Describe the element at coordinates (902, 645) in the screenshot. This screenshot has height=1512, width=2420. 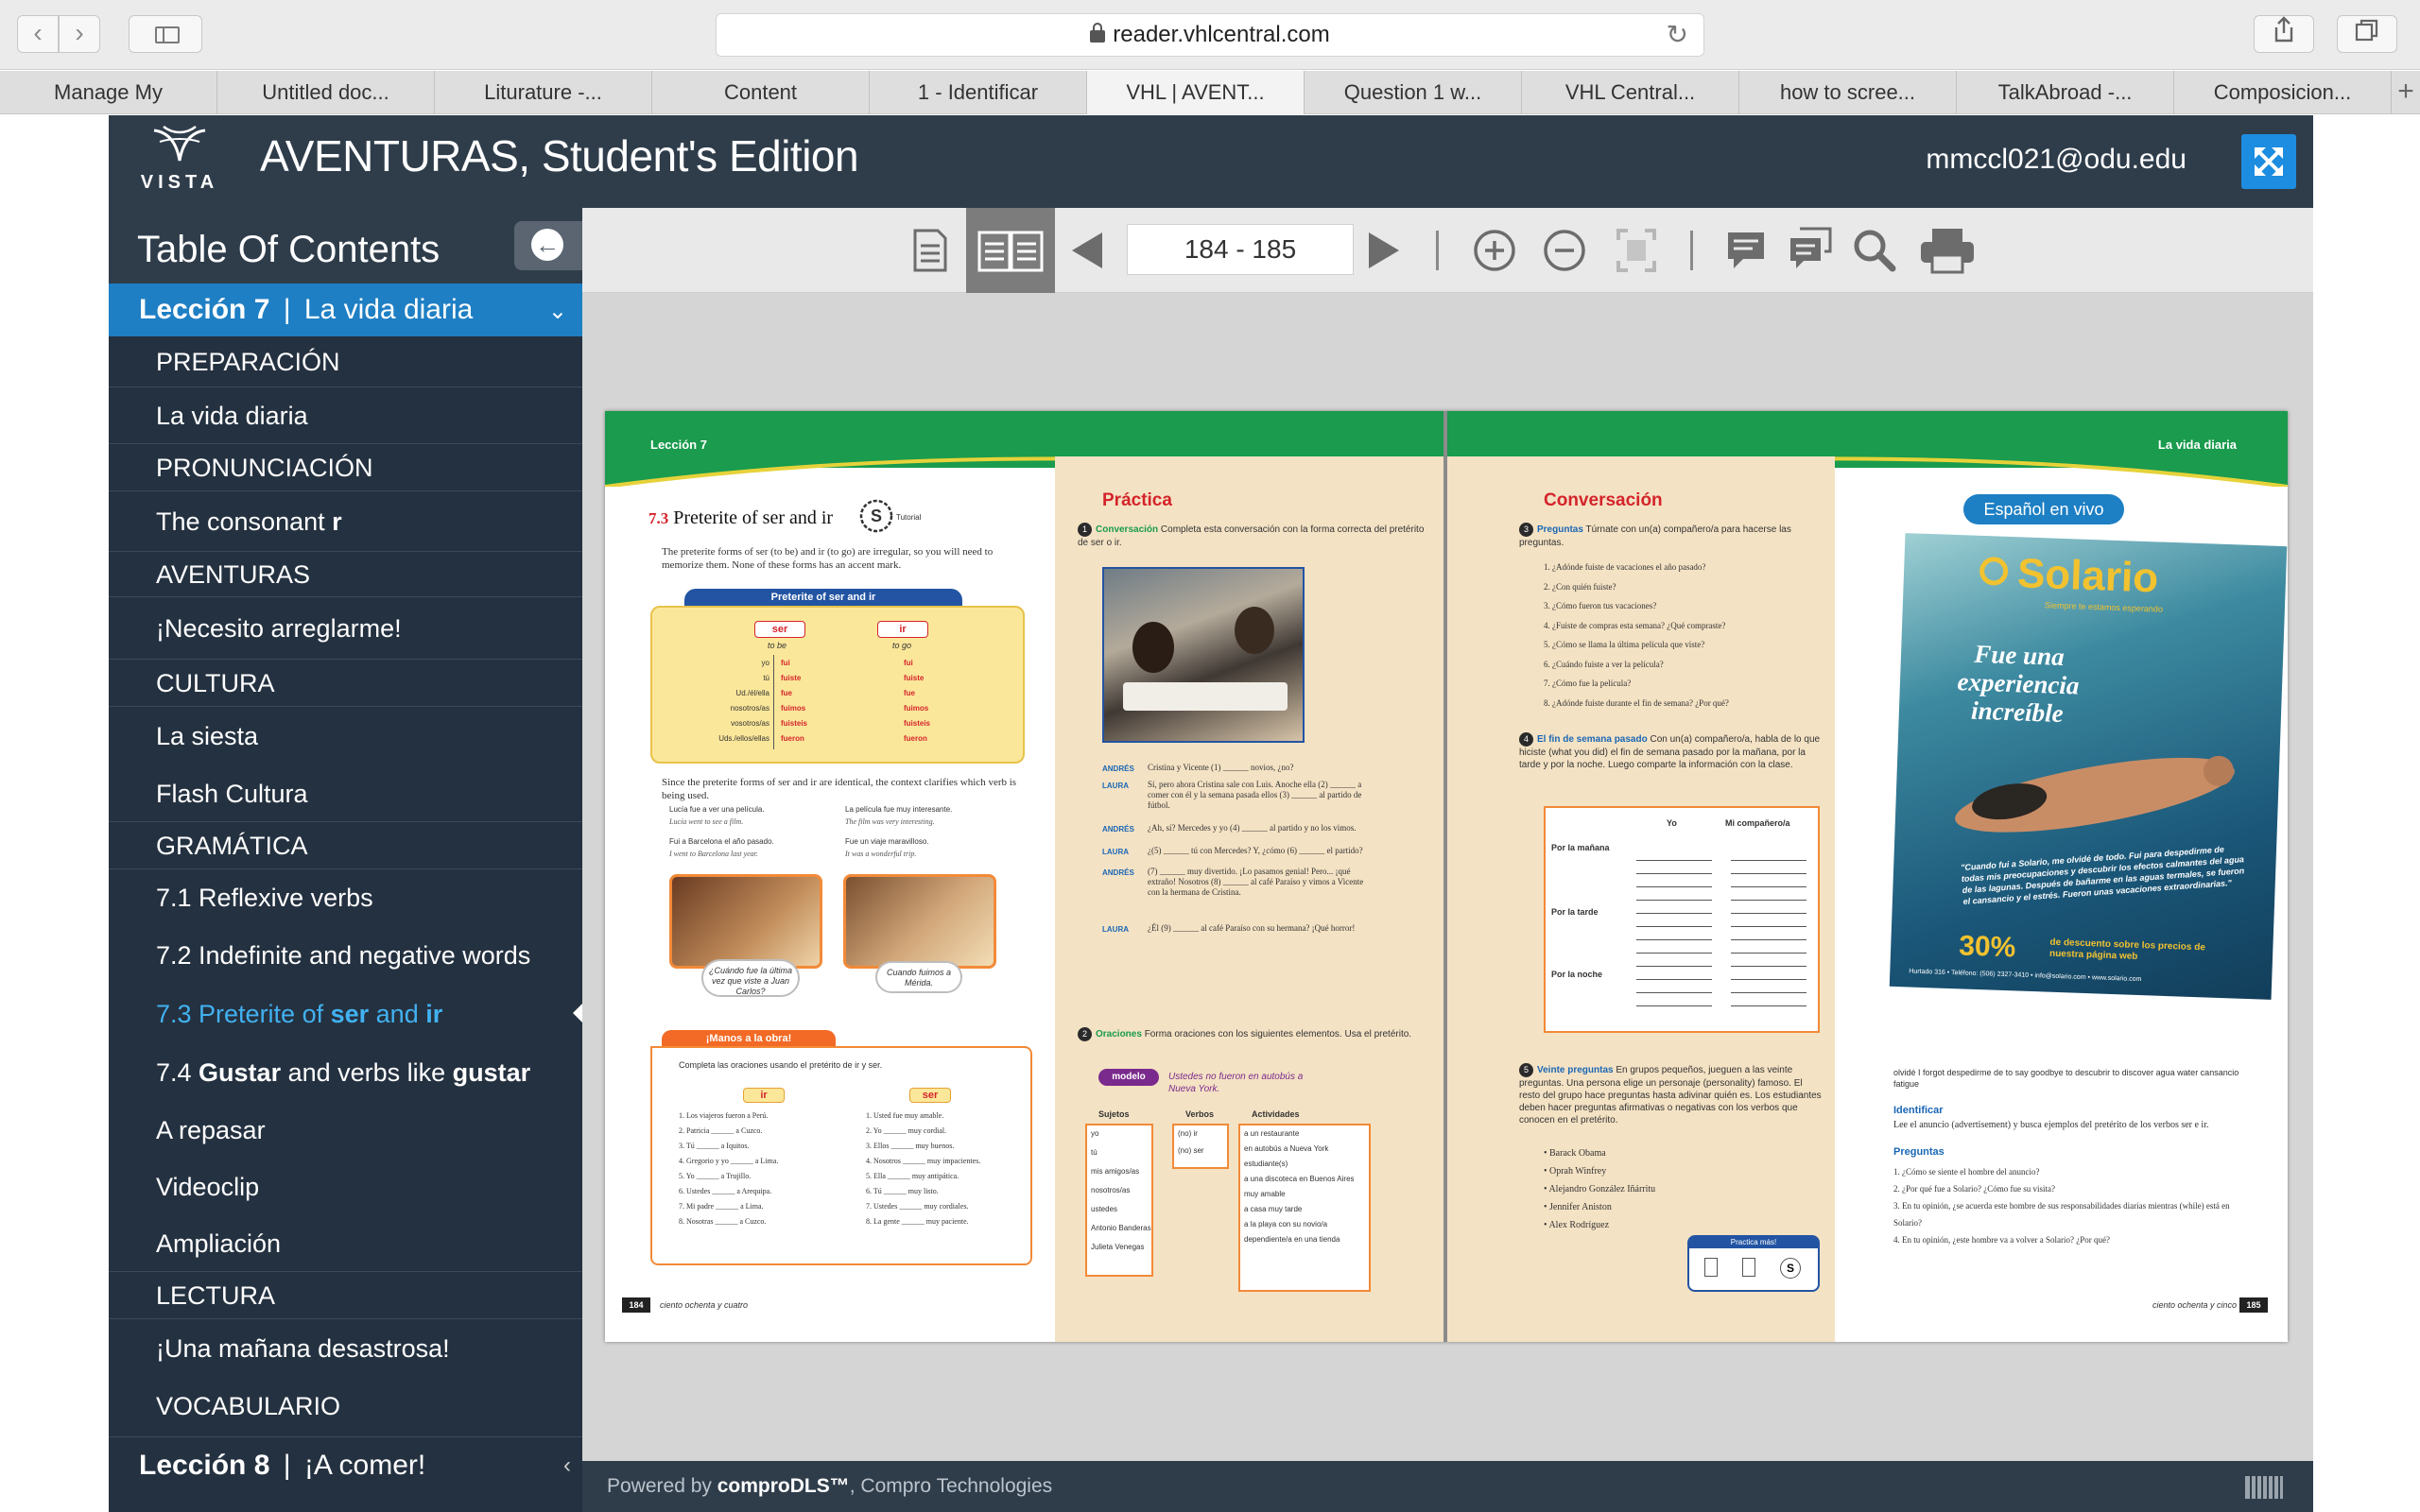
I see `verb-ir-gloss: to go` at that location.